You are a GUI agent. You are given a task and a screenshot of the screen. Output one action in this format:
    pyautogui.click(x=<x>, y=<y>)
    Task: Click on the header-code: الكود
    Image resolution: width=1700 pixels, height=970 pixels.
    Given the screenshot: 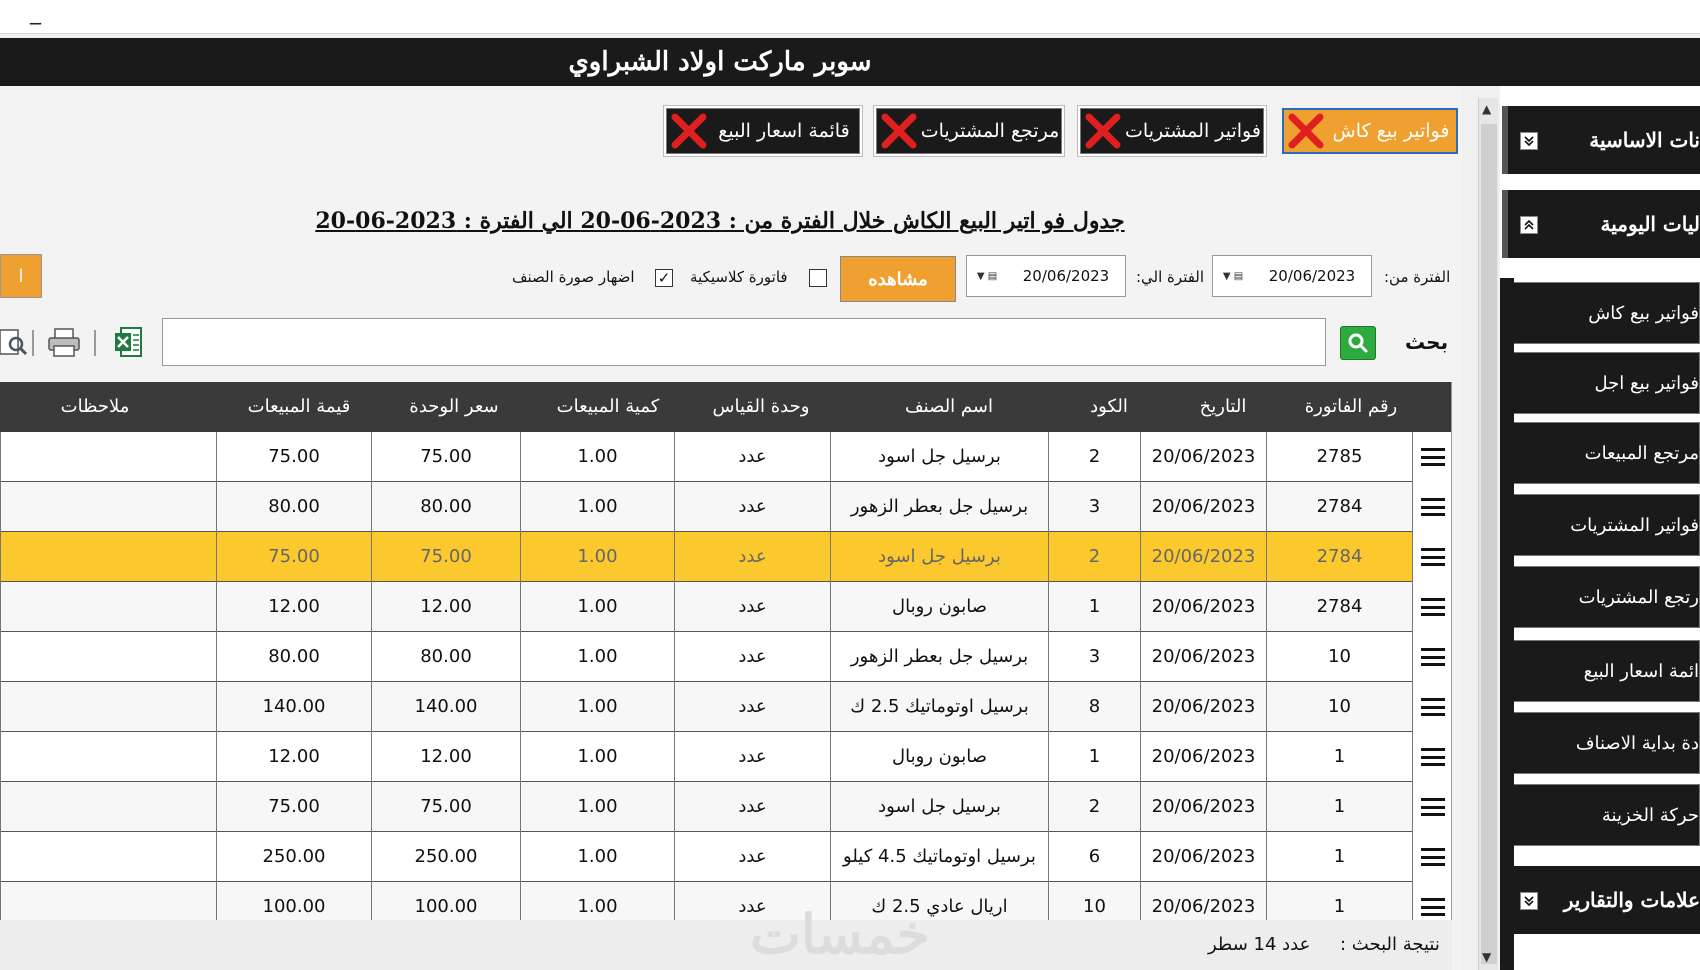 What is the action you would take?
    pyautogui.click(x=1109, y=407)
    